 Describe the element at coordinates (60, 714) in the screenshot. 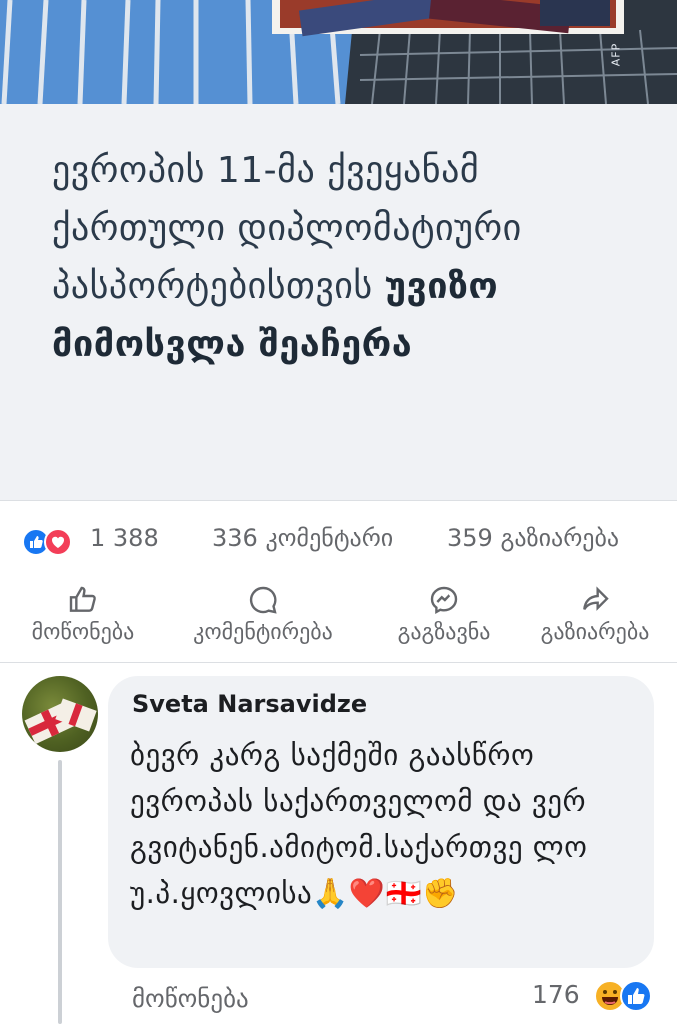

I see `avatar` at that location.